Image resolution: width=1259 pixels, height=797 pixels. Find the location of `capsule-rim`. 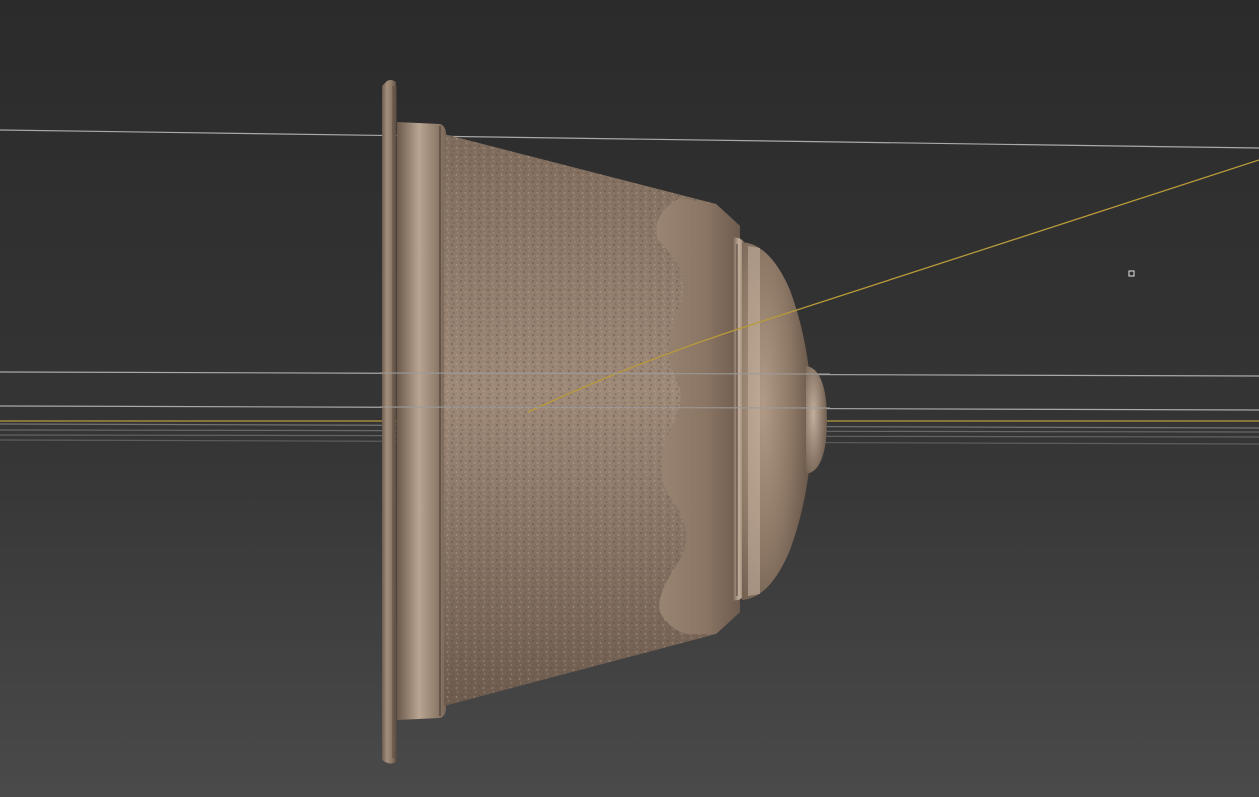

capsule-rim is located at coordinates (421, 421).